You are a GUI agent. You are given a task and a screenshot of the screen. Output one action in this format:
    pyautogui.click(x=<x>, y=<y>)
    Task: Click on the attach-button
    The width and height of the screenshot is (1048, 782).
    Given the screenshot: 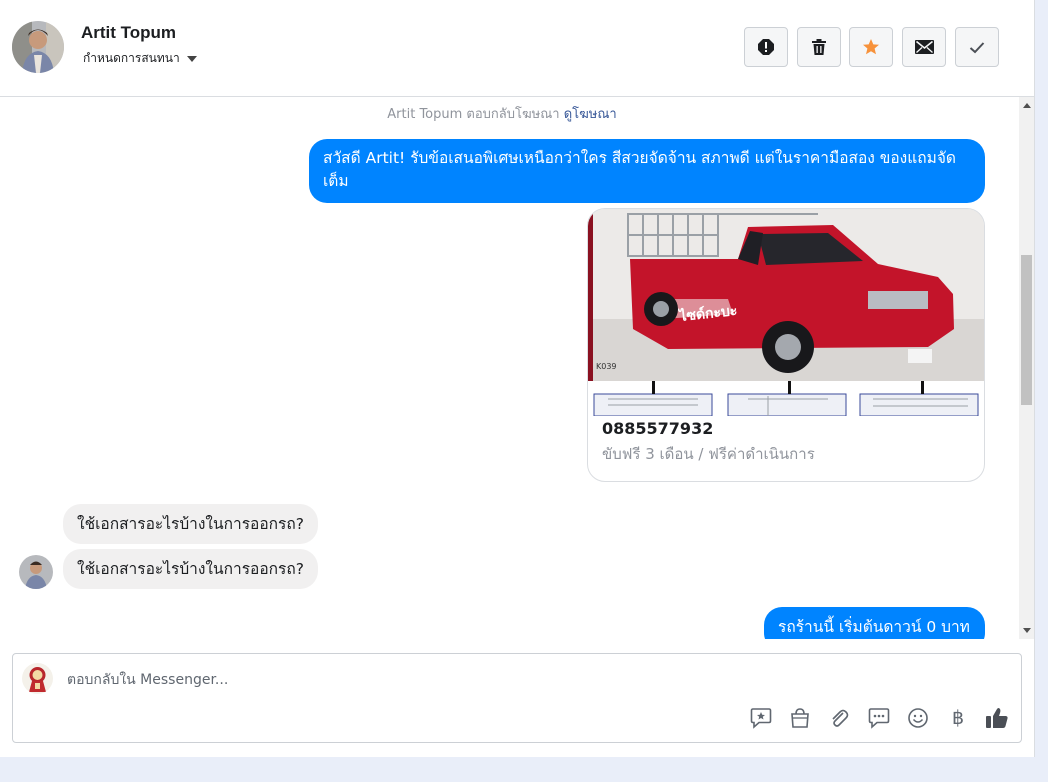 What is the action you would take?
    pyautogui.click(x=839, y=718)
    